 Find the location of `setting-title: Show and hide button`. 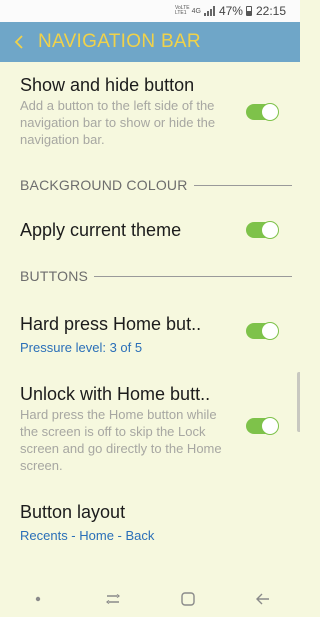

setting-title: Show and hide button is located at coordinates (107, 85).